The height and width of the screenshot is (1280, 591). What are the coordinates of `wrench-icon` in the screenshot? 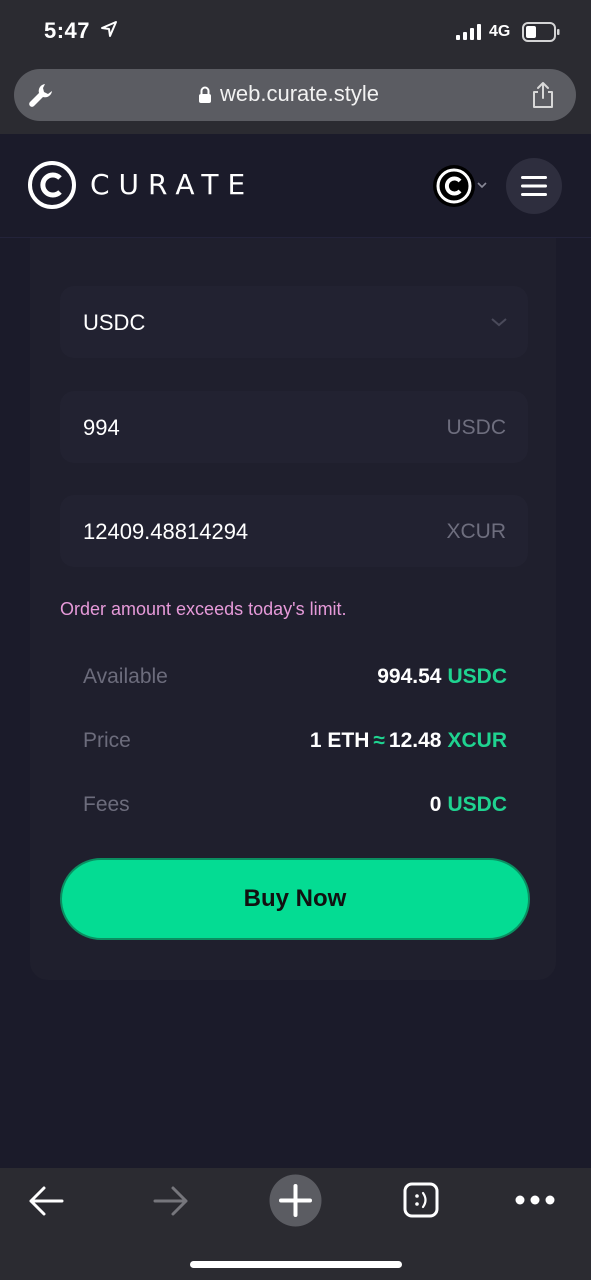 It's located at (41, 95).